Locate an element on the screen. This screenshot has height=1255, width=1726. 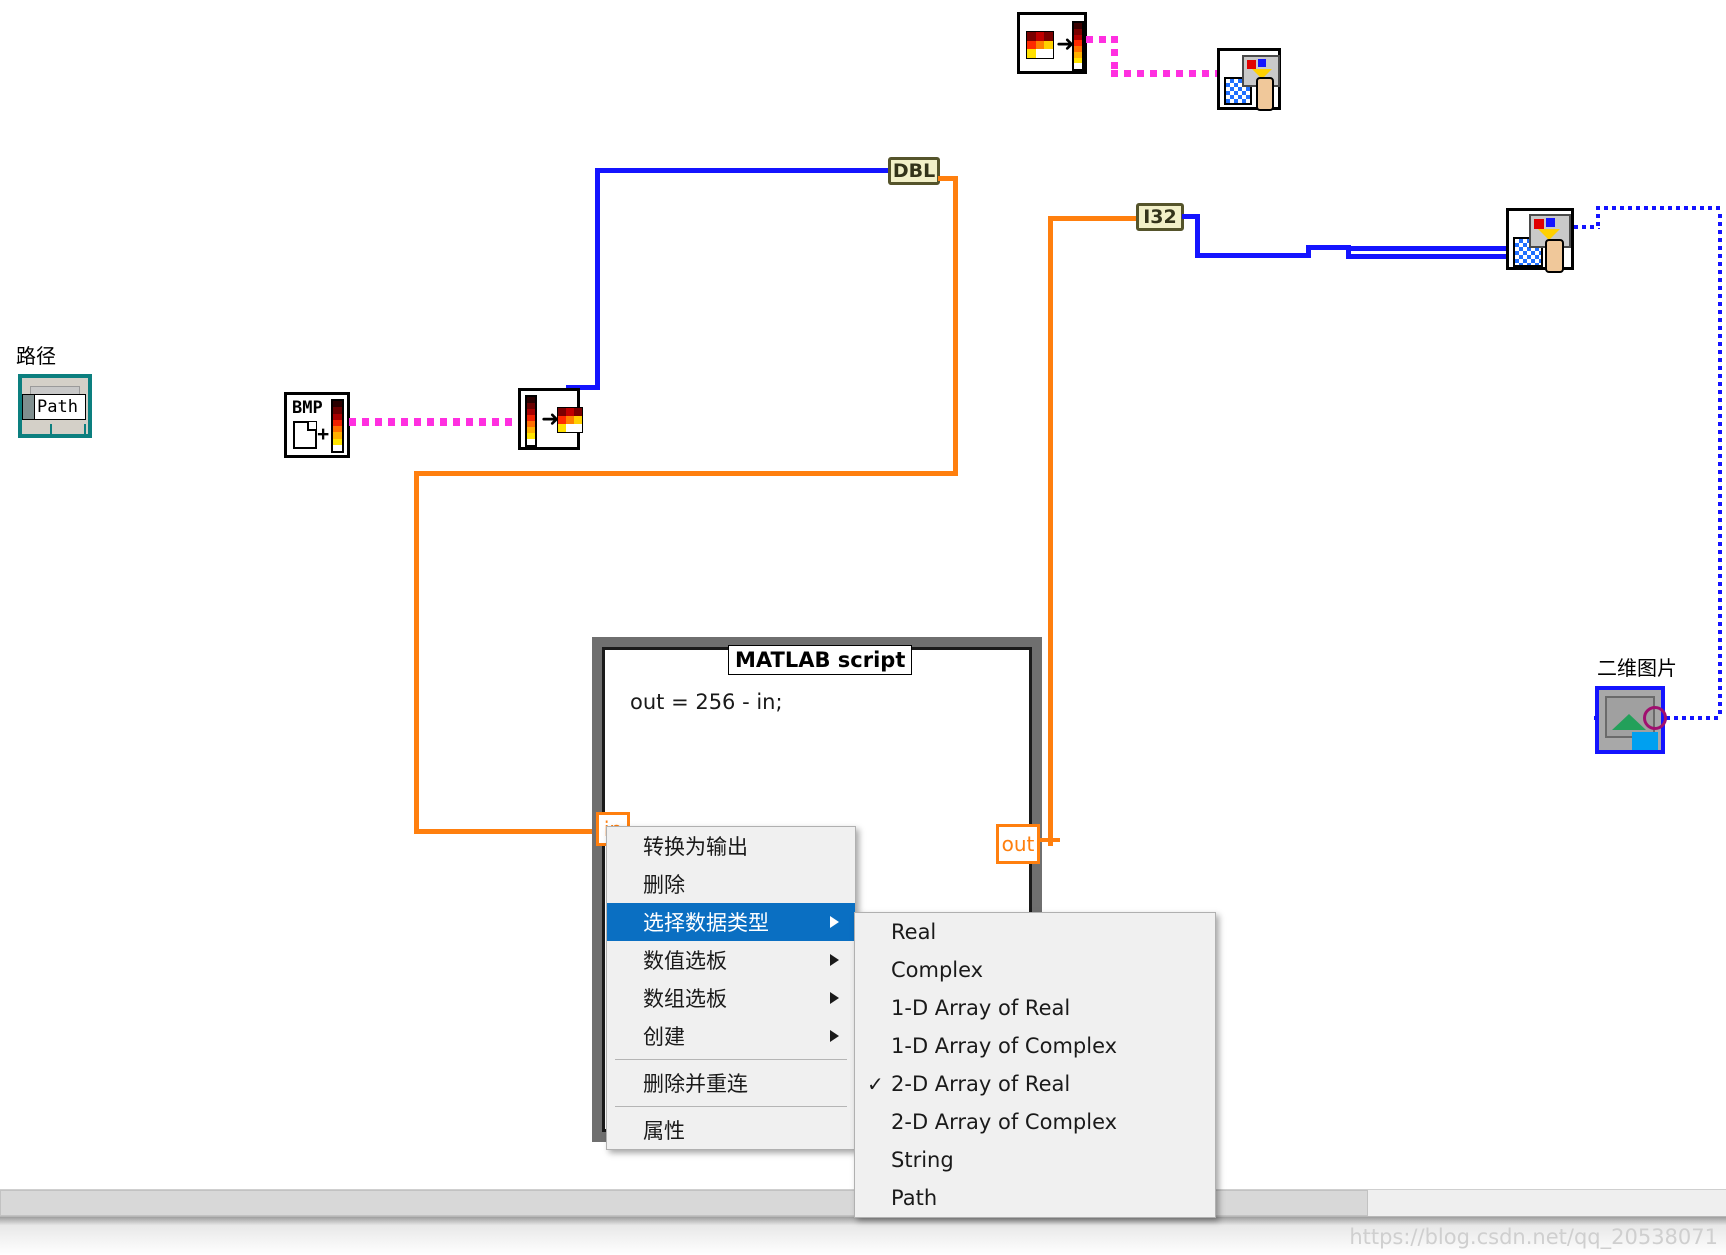
matlab-output-terminal: out is located at coordinates (1018, 844).